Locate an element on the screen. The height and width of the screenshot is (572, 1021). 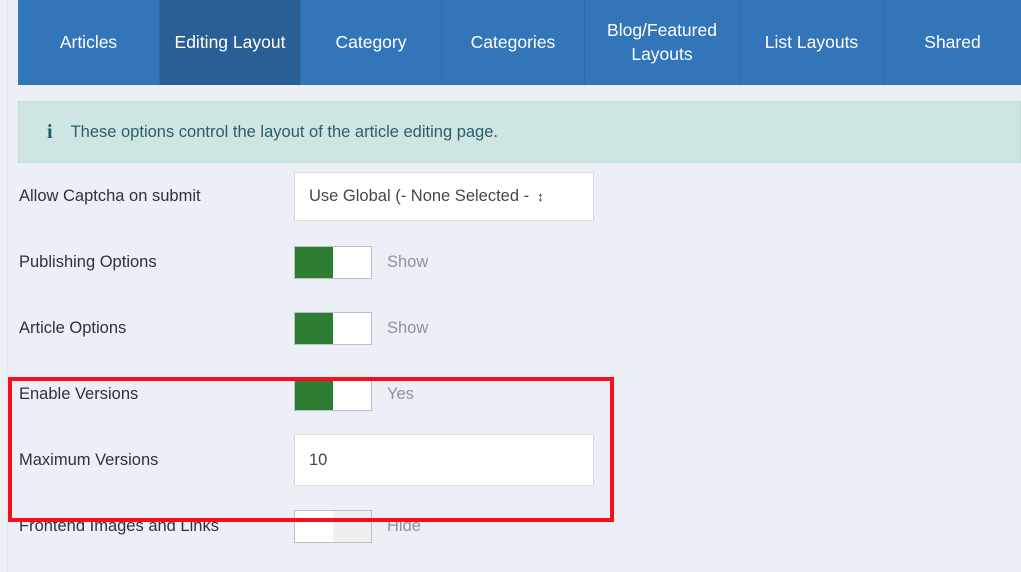
tab-shared-label: Shared is located at coordinates (952, 41).